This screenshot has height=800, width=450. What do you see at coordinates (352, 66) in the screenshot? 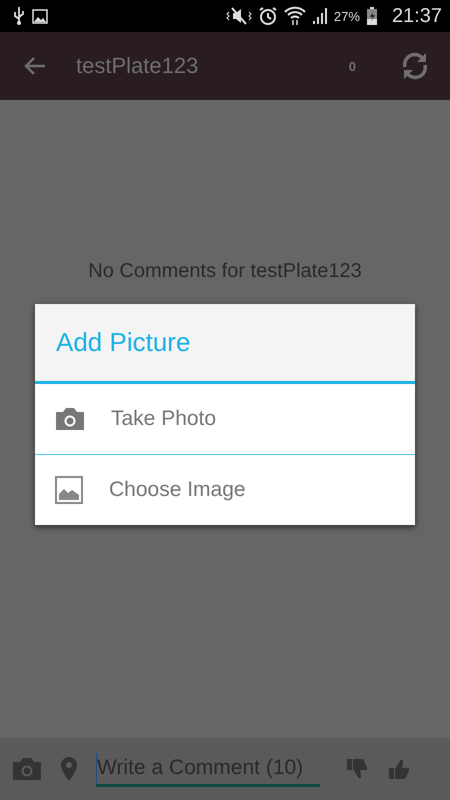
I see `comment-count: 0` at bounding box center [352, 66].